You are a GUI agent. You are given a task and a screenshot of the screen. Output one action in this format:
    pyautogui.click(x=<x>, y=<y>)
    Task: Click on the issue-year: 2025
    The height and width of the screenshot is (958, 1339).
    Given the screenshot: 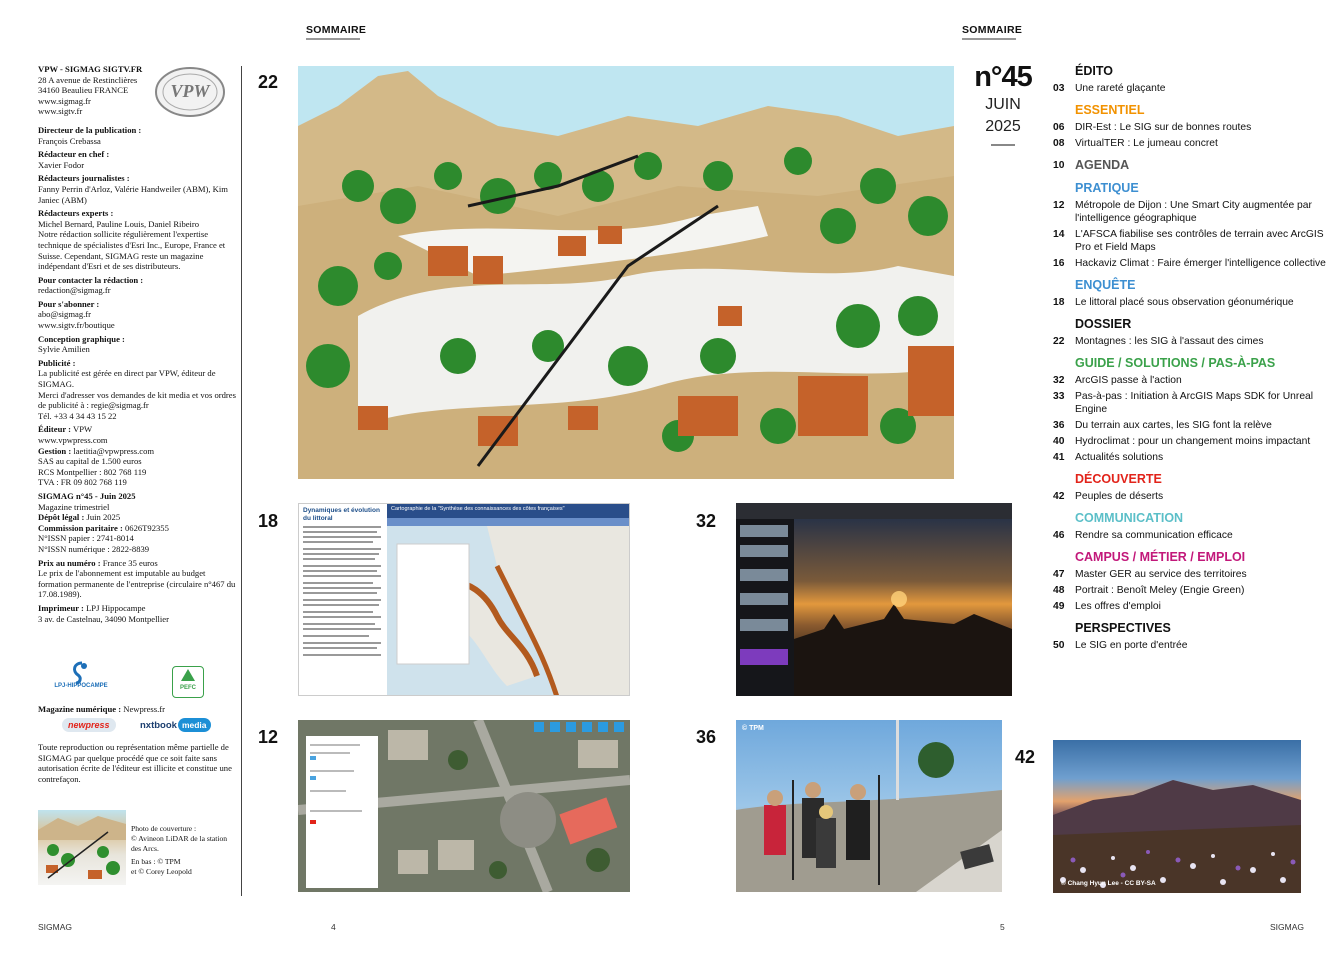 What is the action you would take?
    pyautogui.click(x=1003, y=126)
    